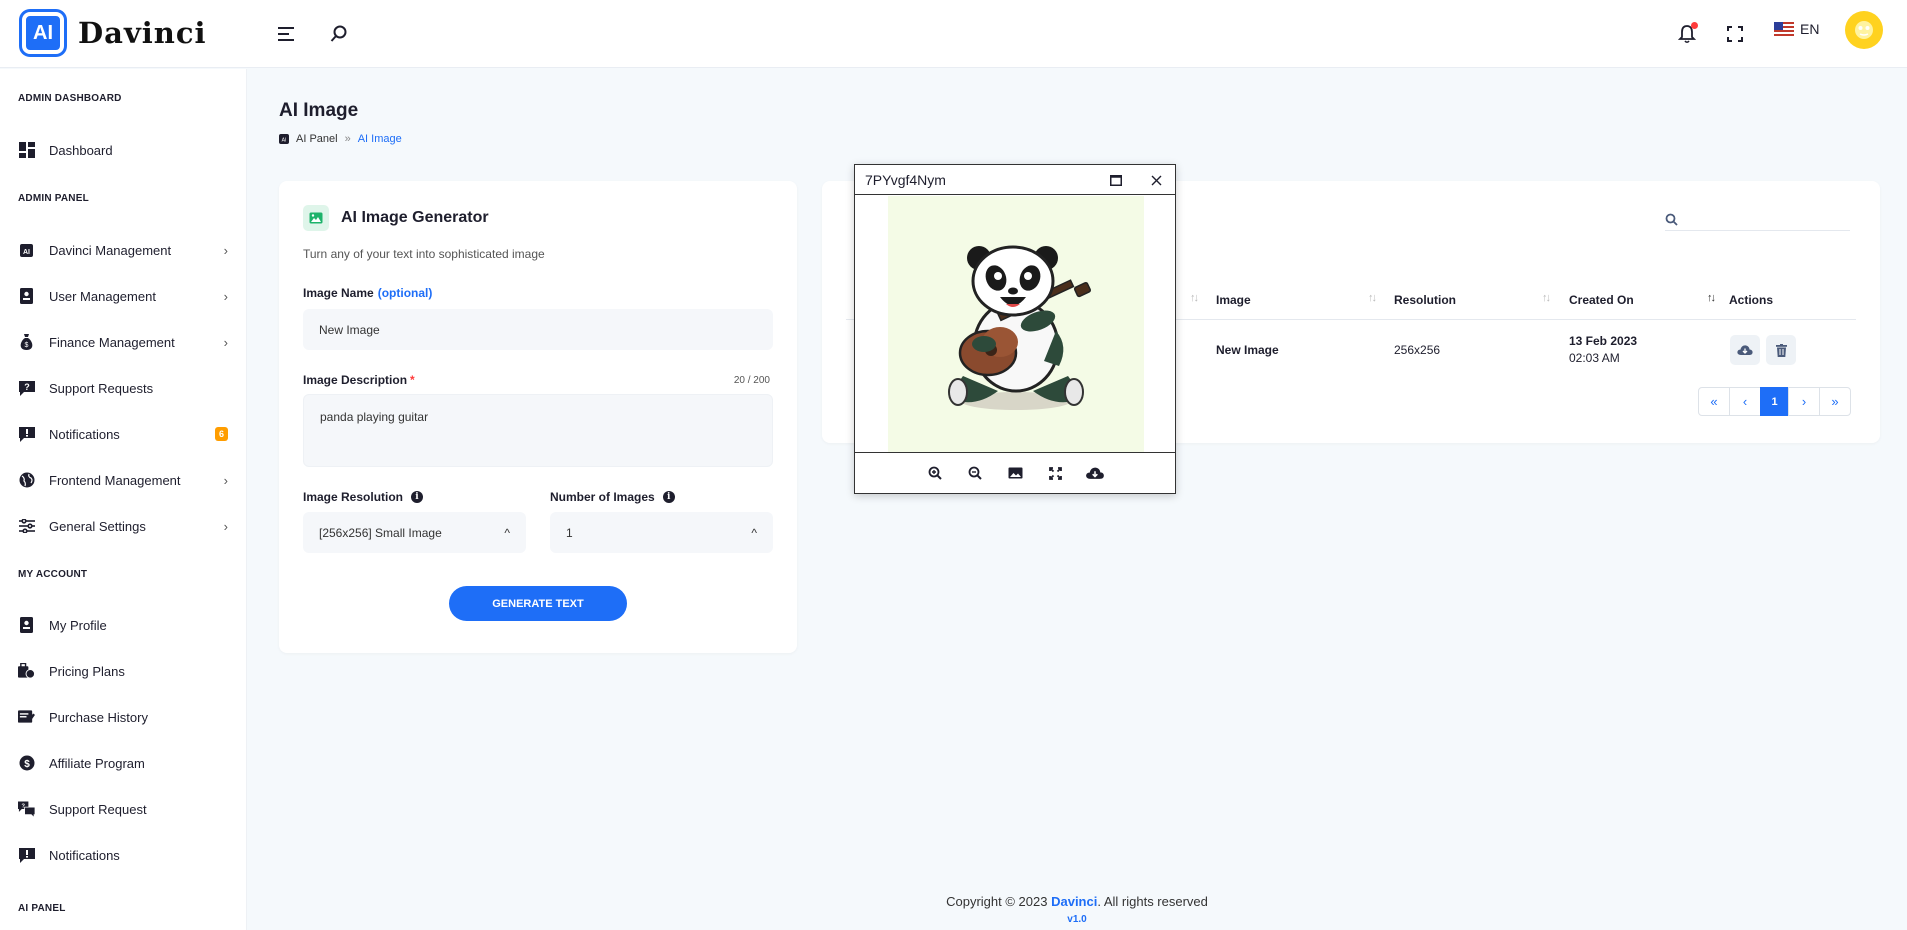  Describe the element at coordinates (1156, 180) in the screenshot. I see `close-icon` at that location.